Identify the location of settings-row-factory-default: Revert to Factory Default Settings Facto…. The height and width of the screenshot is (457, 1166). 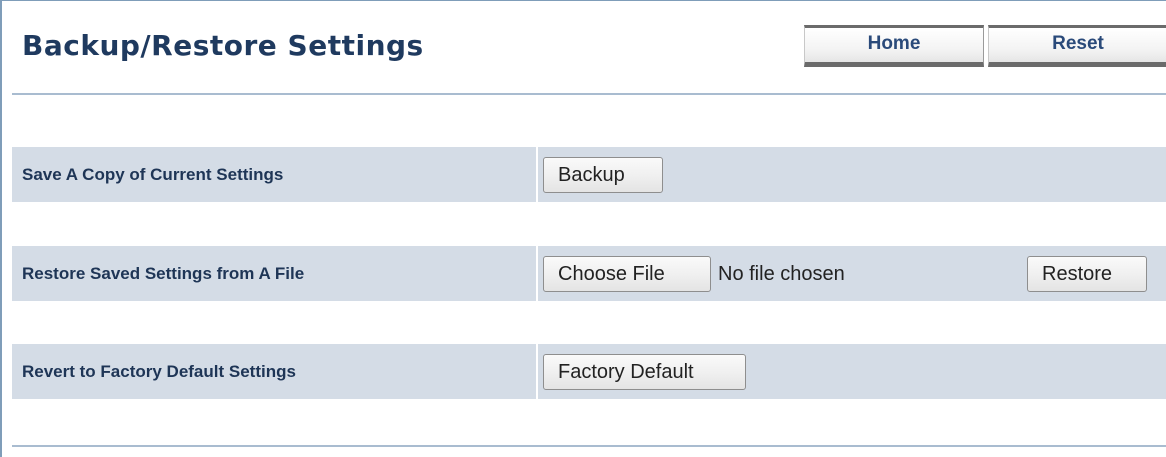
(589, 371).